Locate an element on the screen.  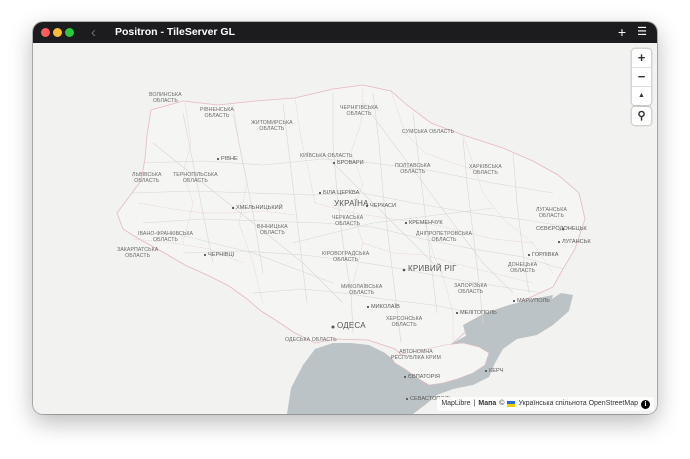
city-label-rivne: РІВНЕ is located at coordinates (229, 159).